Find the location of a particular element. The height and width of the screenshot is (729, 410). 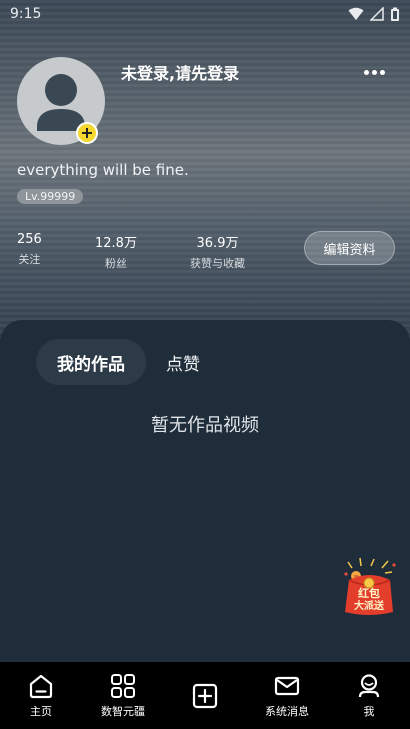

status-icons is located at coordinates (374, 14).